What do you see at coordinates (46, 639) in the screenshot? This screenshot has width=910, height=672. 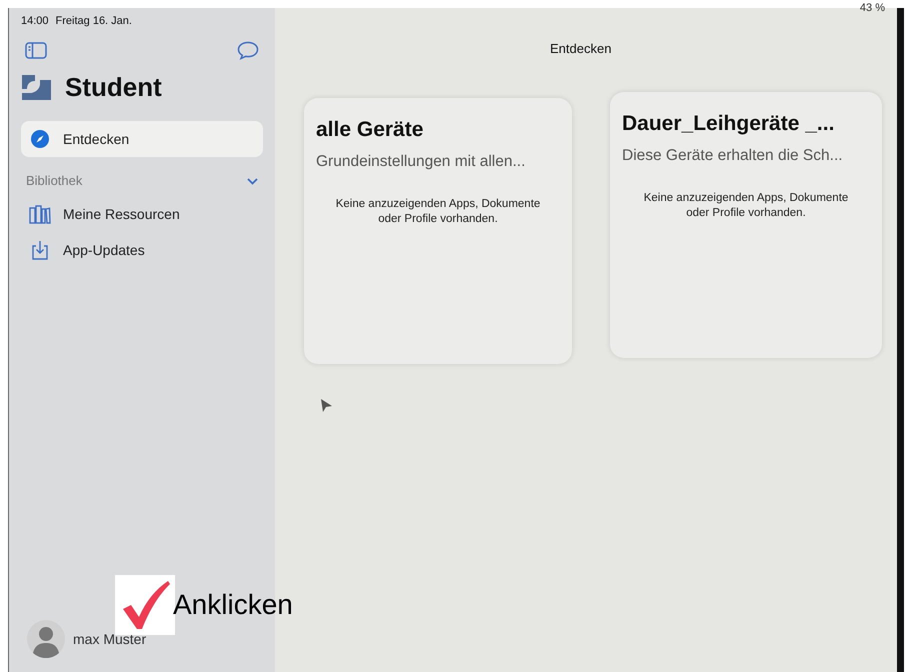 I see `avatar-icon` at bounding box center [46, 639].